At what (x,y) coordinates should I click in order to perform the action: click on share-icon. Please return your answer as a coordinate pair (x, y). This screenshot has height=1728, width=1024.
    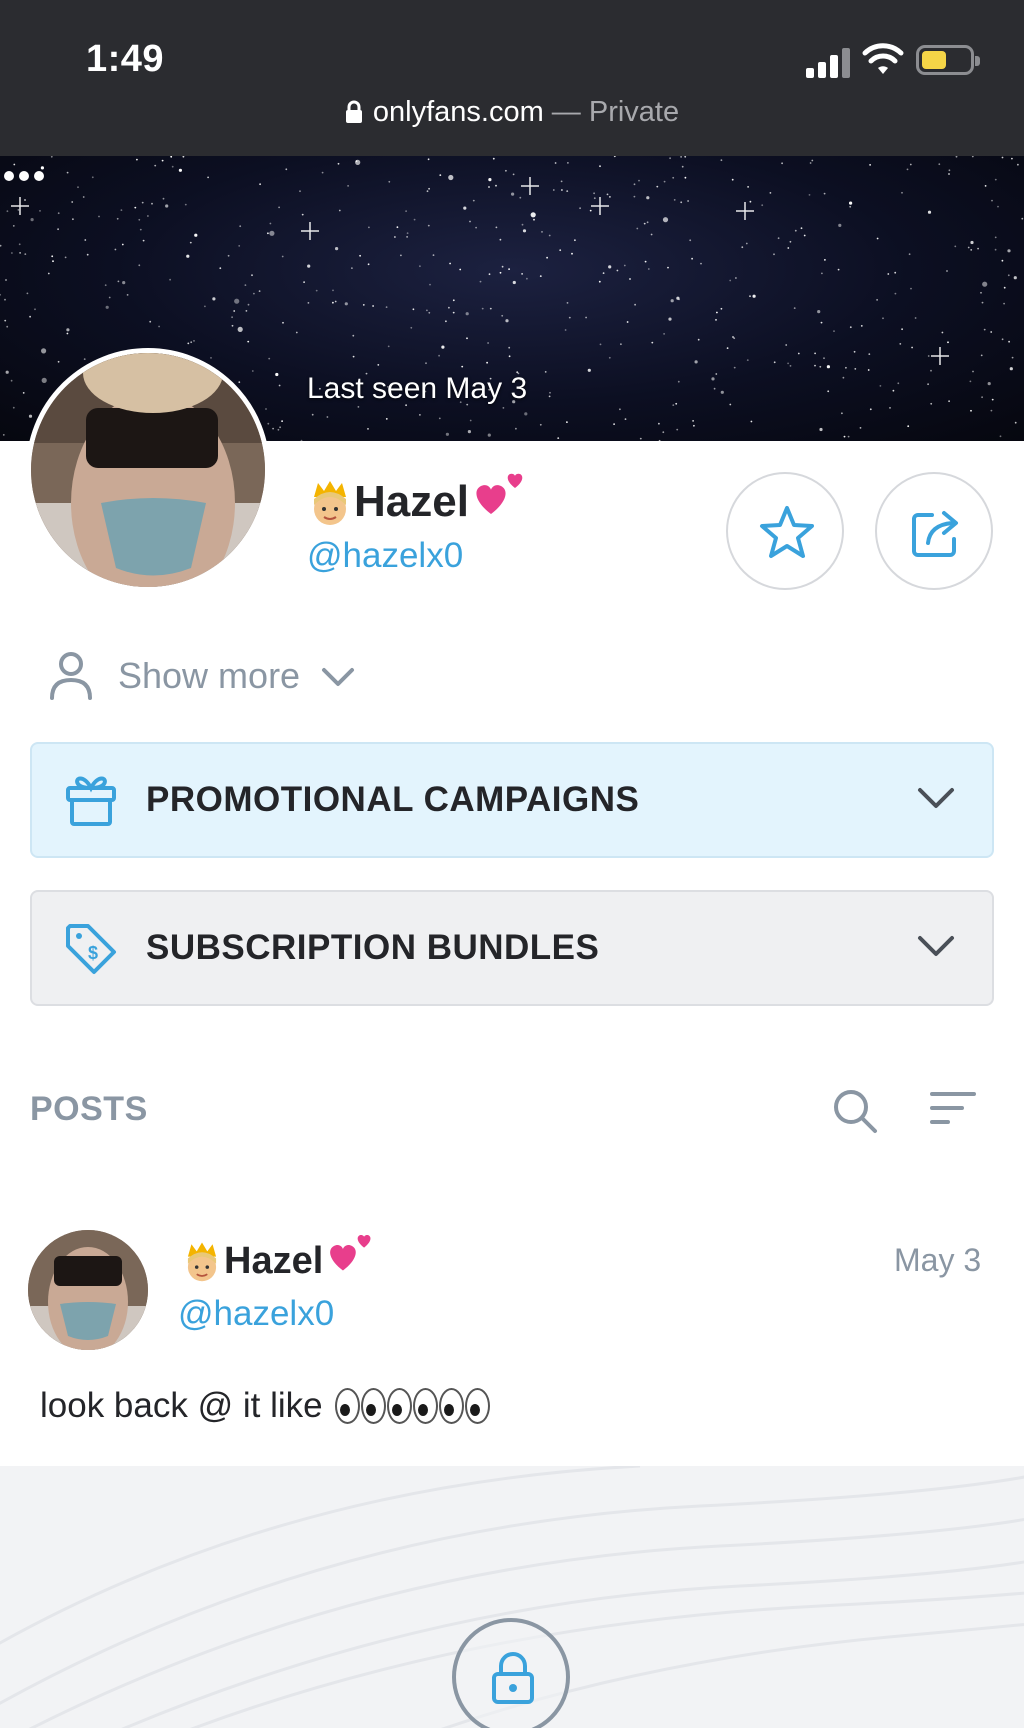
    Looking at the image, I should click on (935, 534).